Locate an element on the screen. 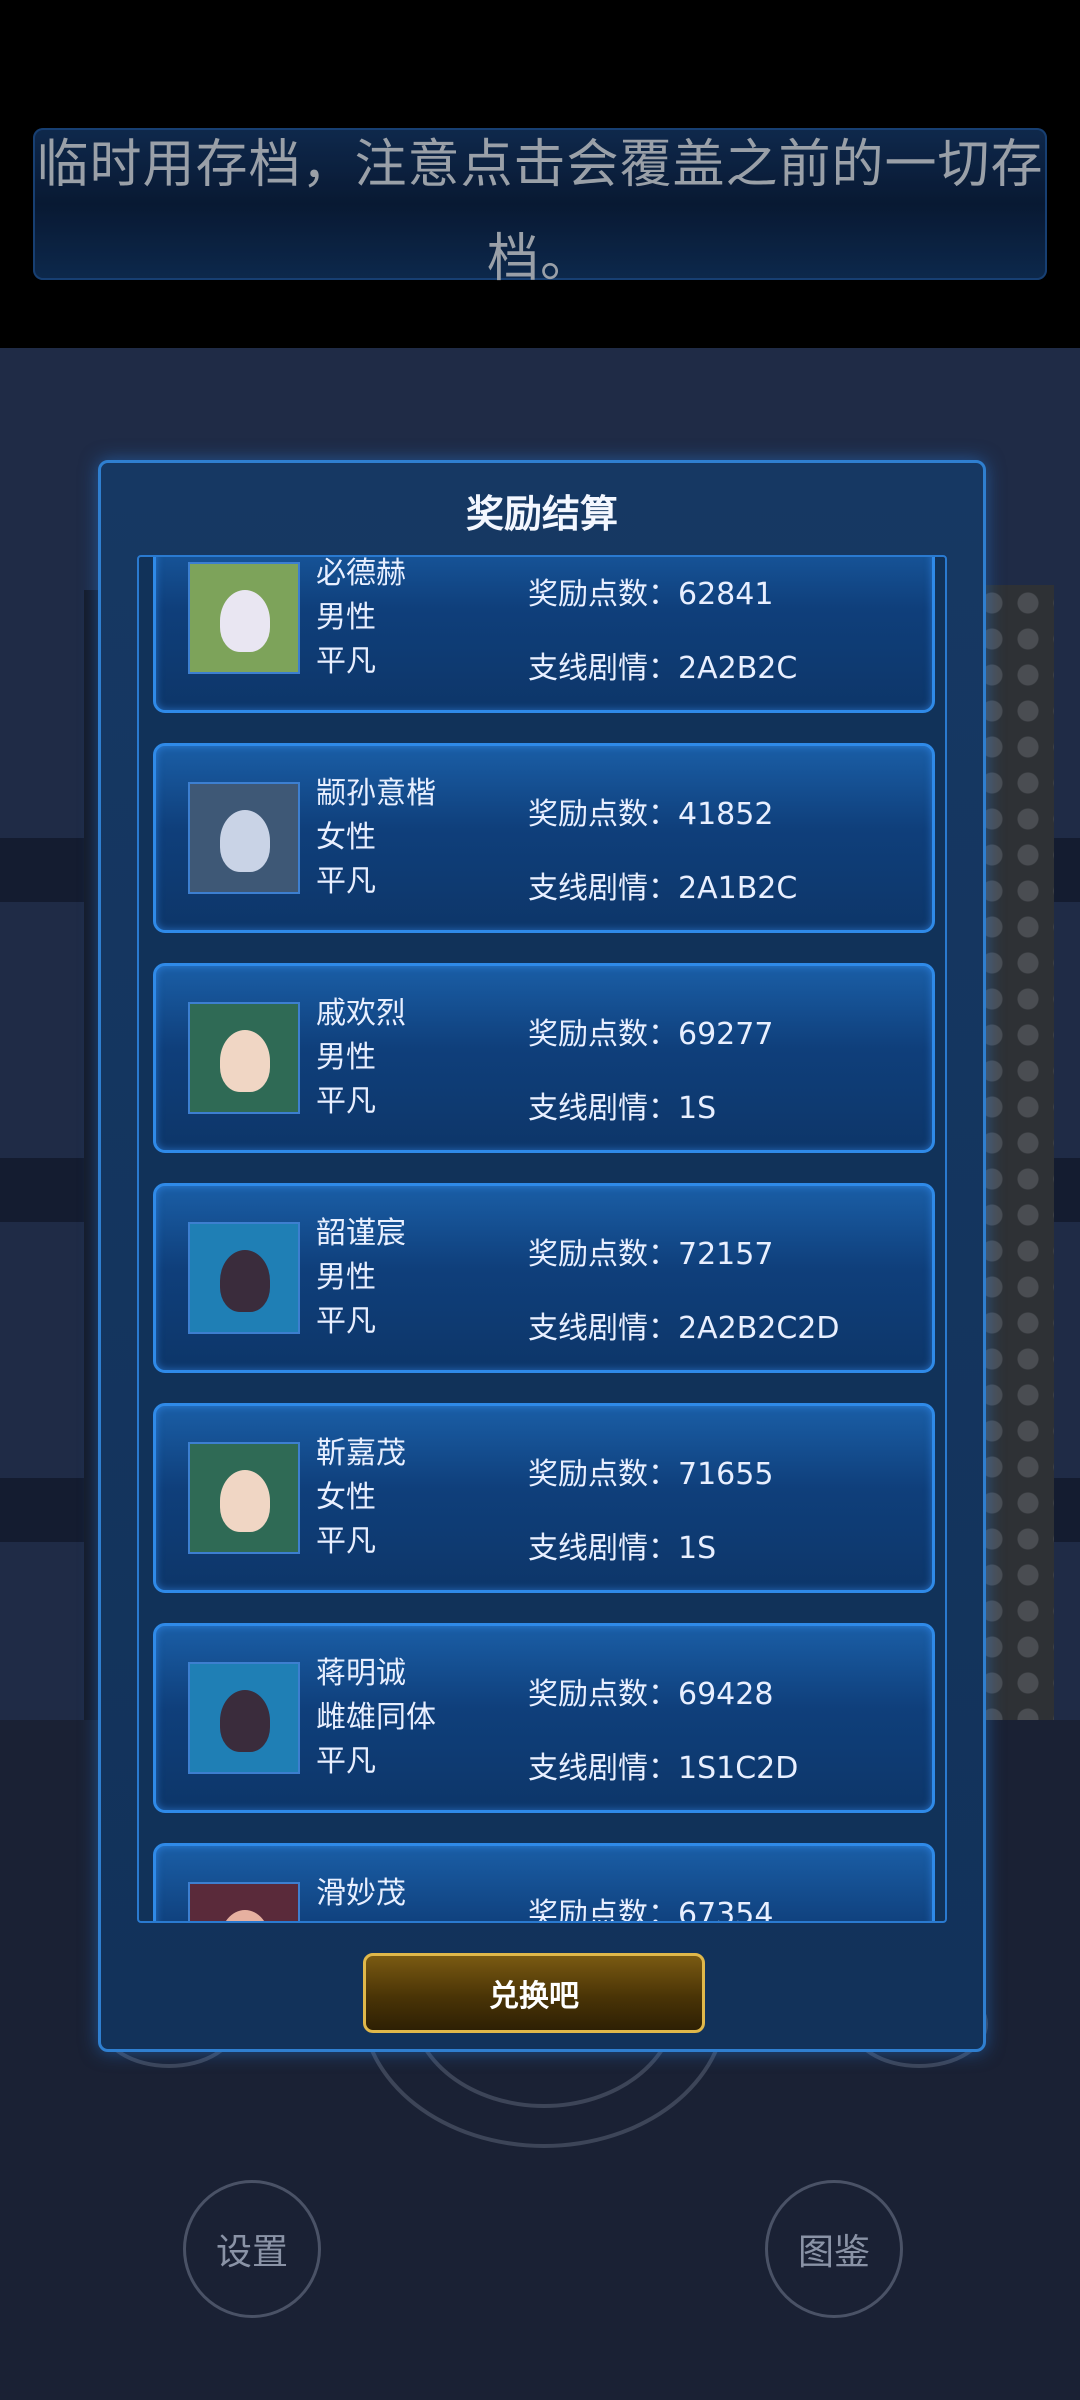 This screenshot has height=2400, width=1080. character-name: 滑妙茂 is located at coordinates (361, 1893).